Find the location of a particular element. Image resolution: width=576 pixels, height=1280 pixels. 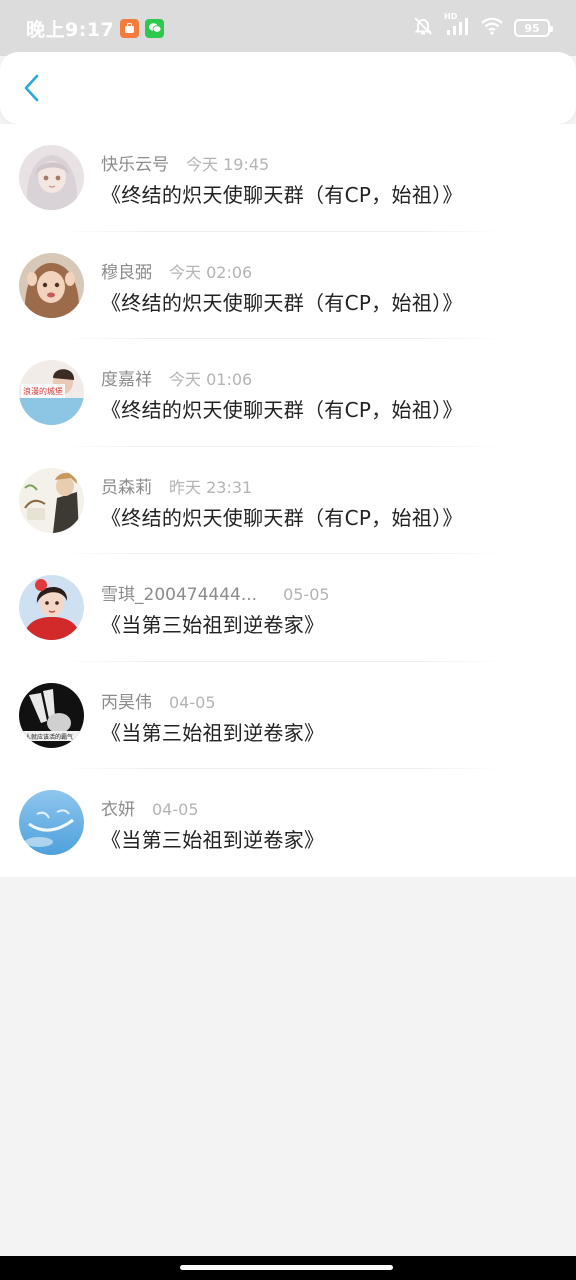

avatar-text: 浪漫的城堡 is located at coordinates (43, 391).